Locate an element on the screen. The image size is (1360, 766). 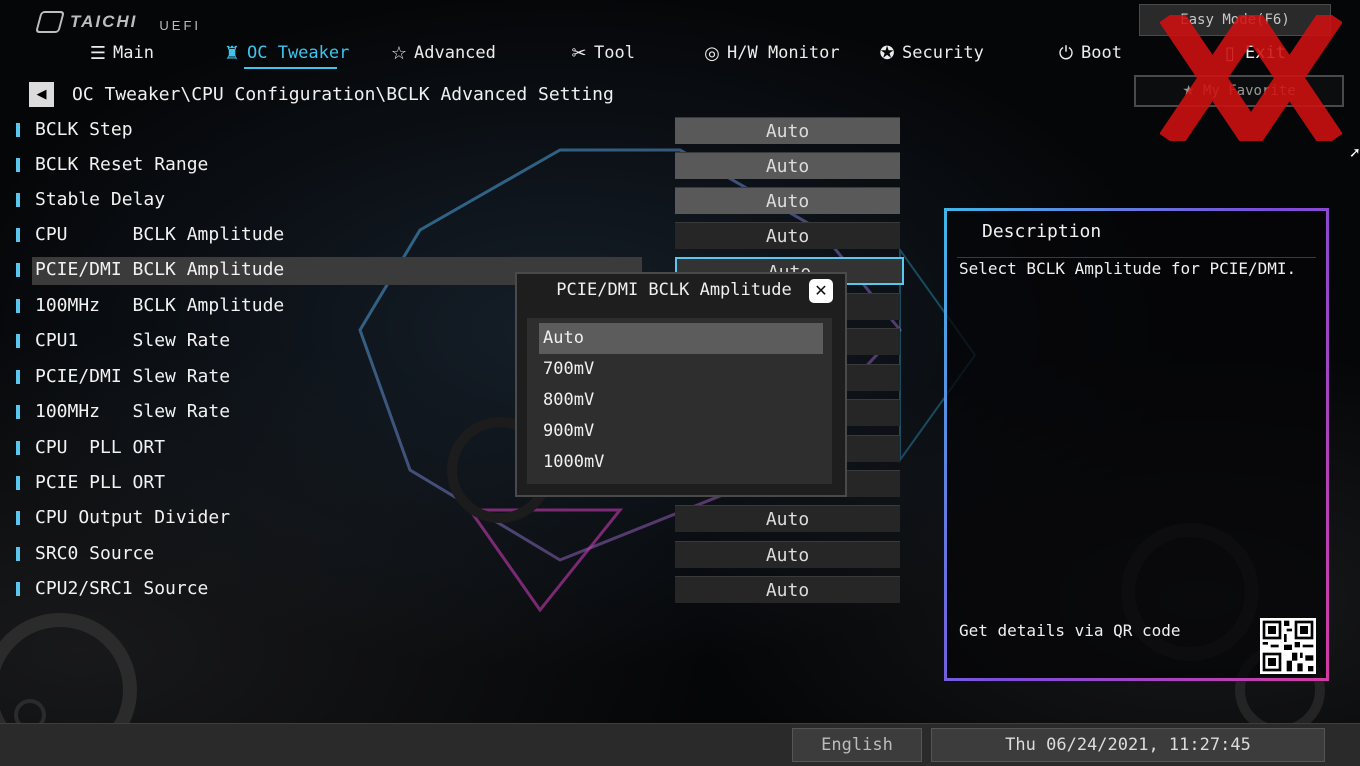
option-auto: Auto is located at coordinates (681, 338).